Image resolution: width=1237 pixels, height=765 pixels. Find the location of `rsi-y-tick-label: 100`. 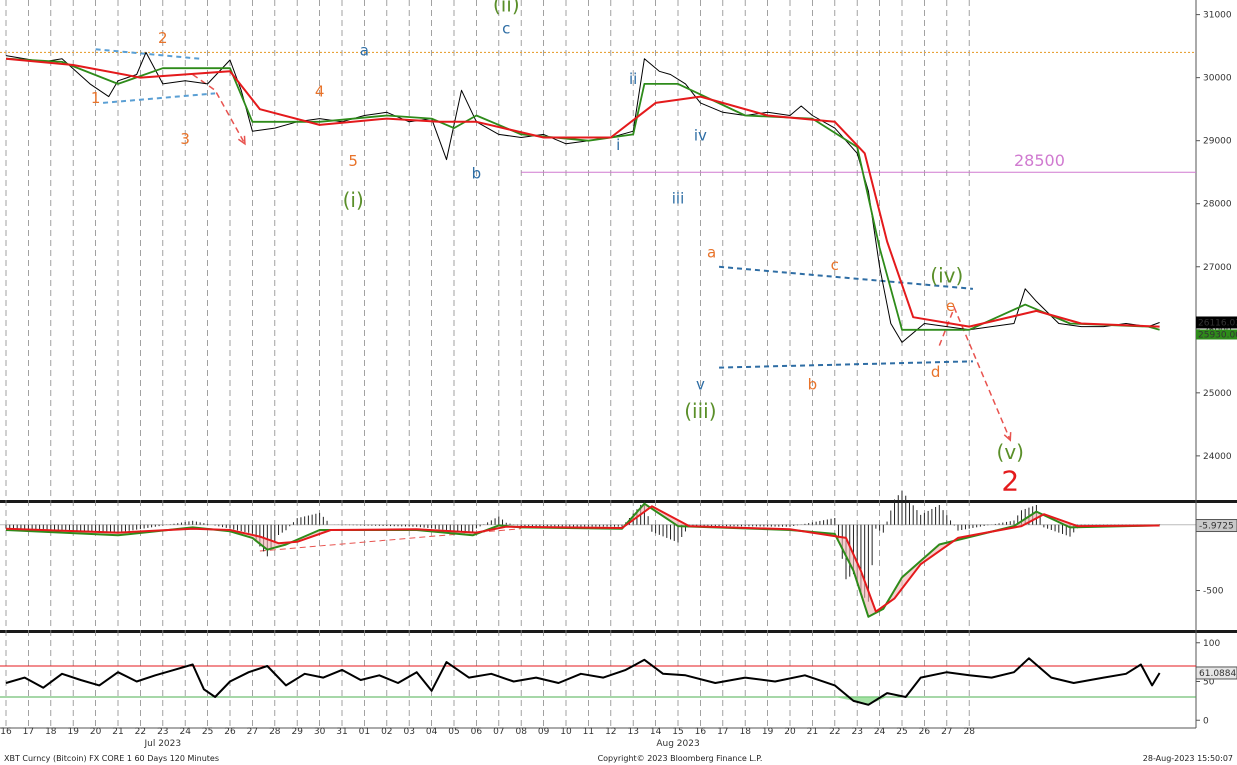

rsi-y-tick-label: 100 is located at coordinates (1211, 644).